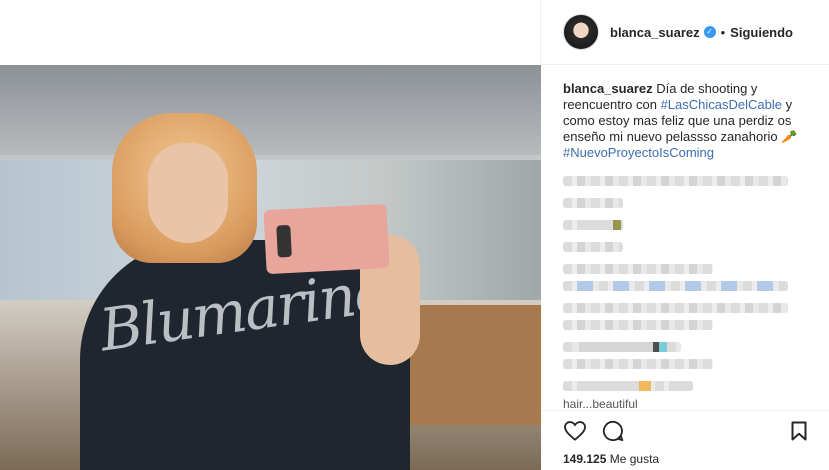 Image resolution: width=829 pixels, height=470 pixels. Describe the element at coordinates (326, 239) in the screenshot. I see `photo-phone` at that location.